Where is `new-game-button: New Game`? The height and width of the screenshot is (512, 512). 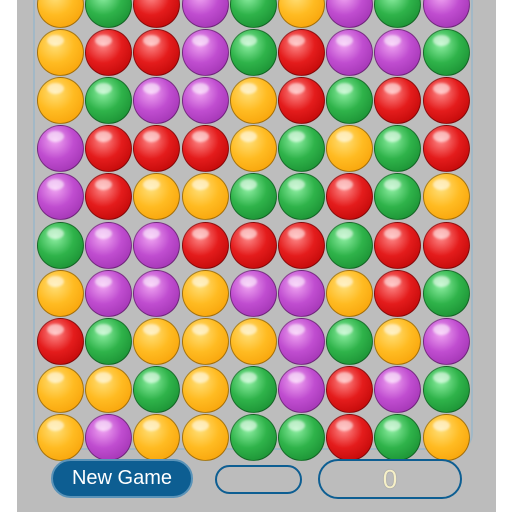
new-game-button: New Game is located at coordinates (122, 478).